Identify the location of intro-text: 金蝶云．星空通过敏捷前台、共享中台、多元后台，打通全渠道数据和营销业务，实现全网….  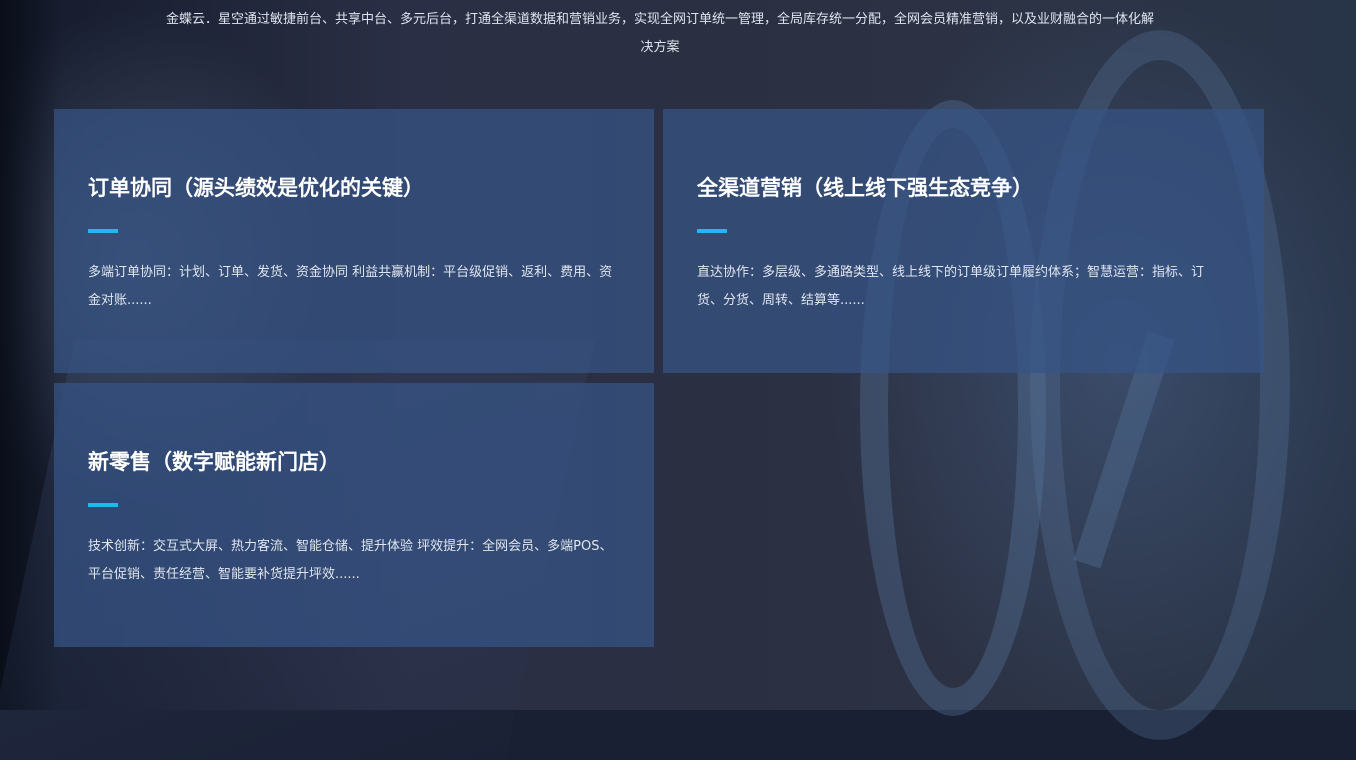
(659, 33).